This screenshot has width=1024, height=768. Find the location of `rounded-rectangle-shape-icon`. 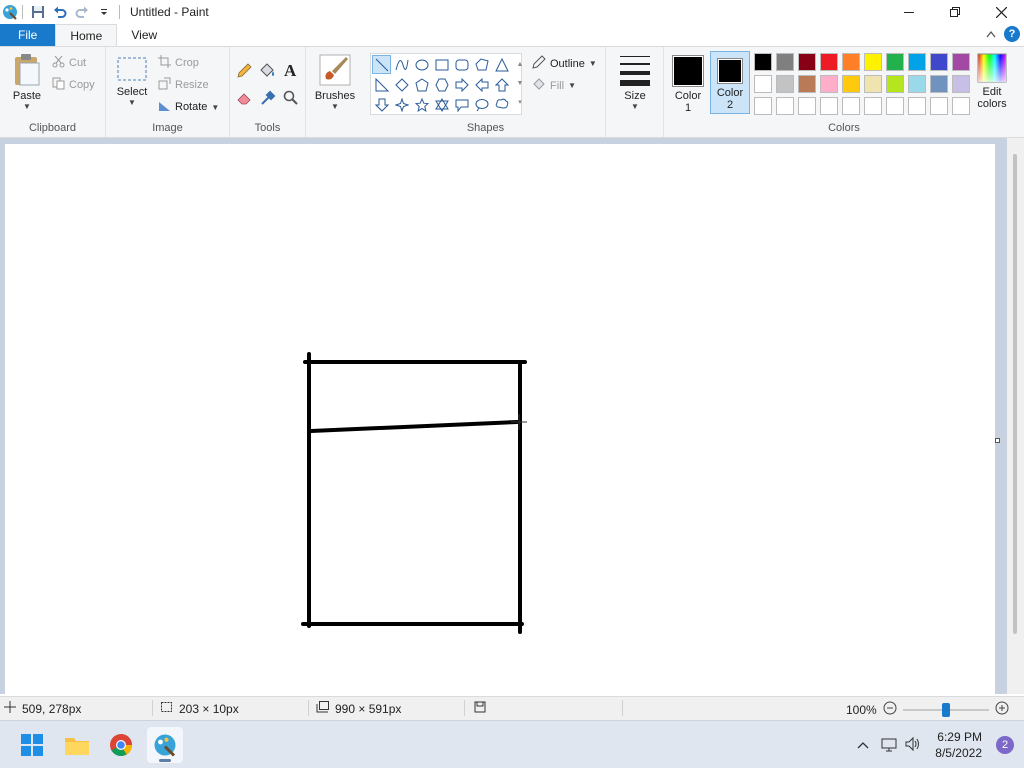

rounded-rectangle-shape-icon is located at coordinates (461, 64).